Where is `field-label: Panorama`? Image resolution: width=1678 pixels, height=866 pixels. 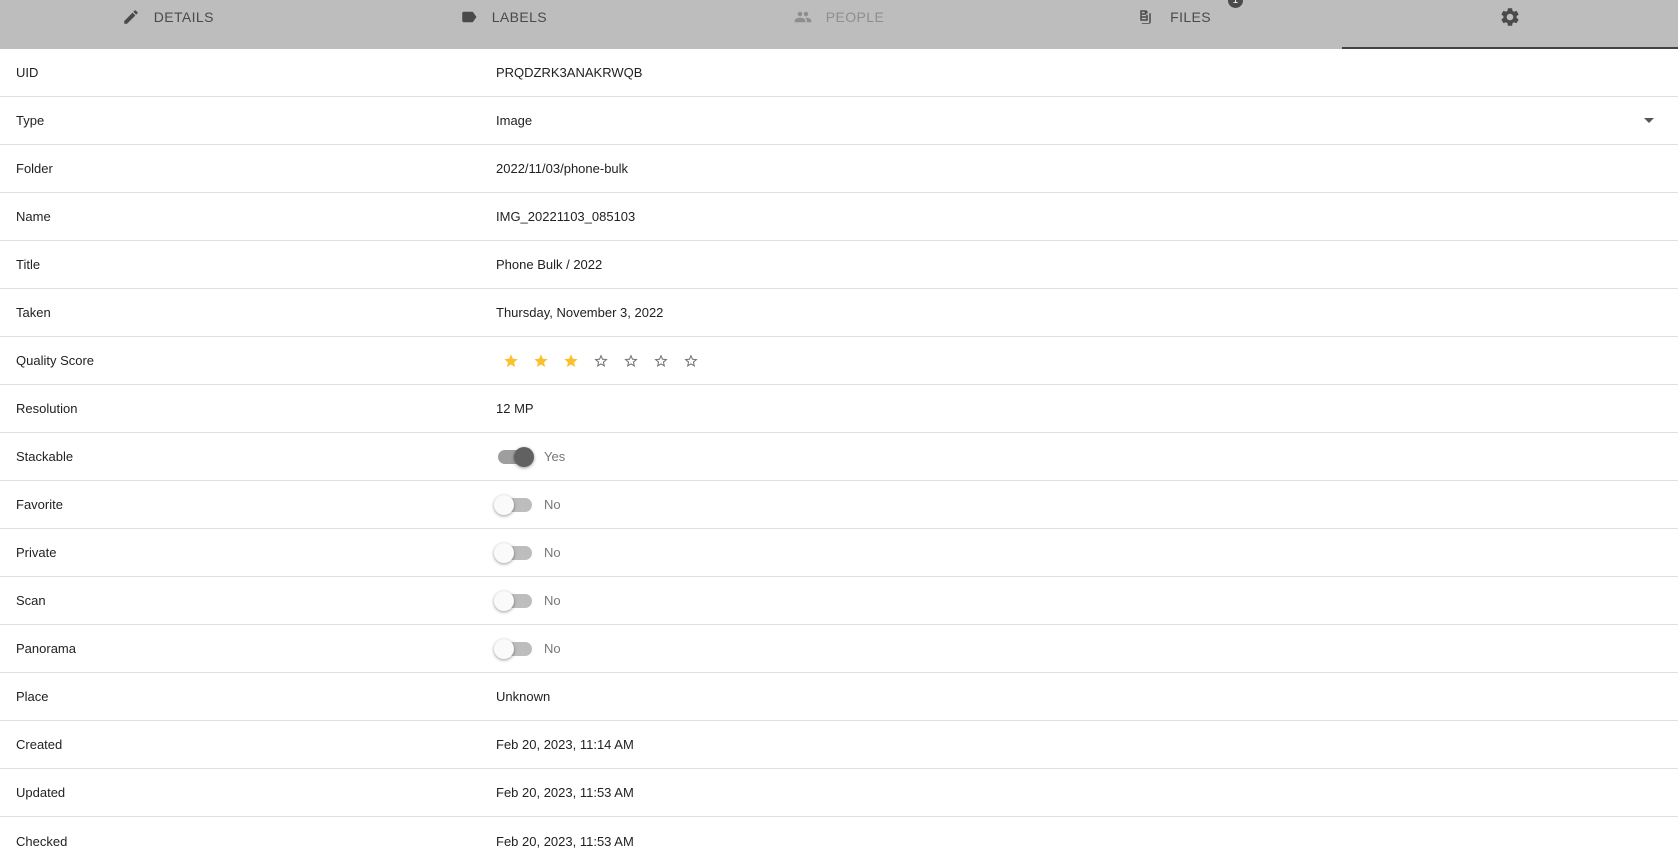 field-label: Panorama is located at coordinates (46, 648).